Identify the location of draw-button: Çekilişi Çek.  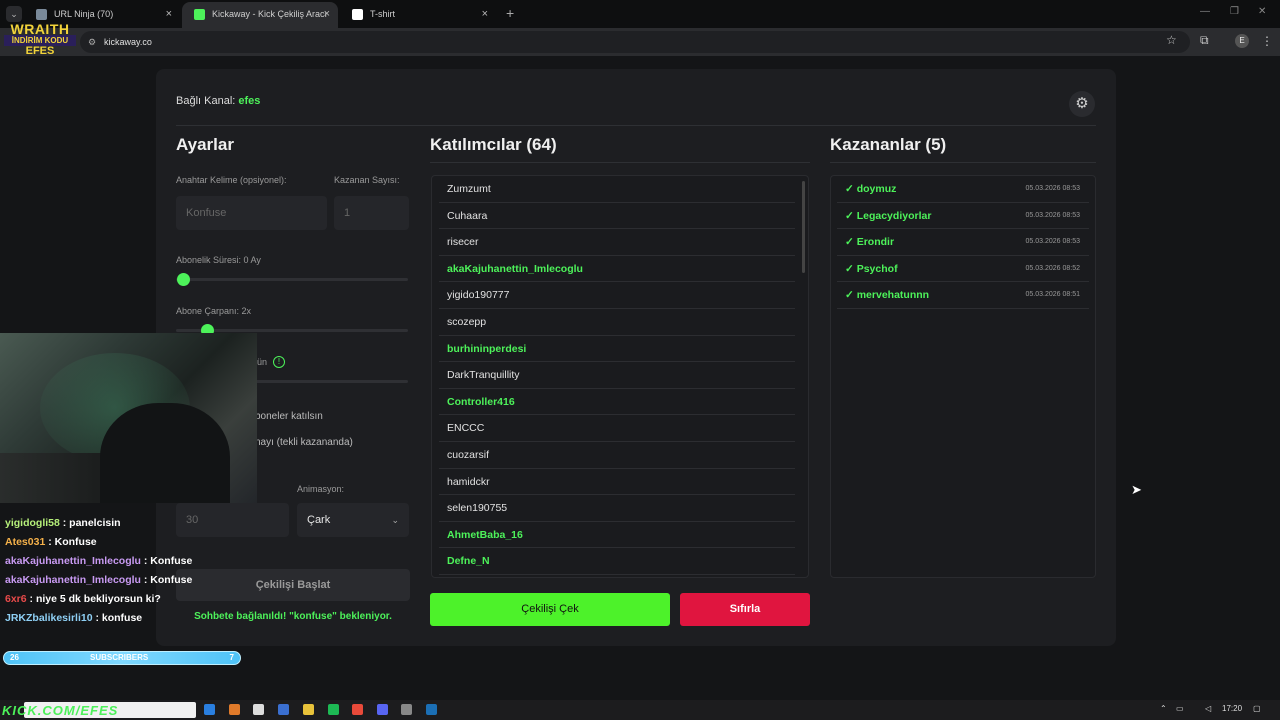
(550, 609).